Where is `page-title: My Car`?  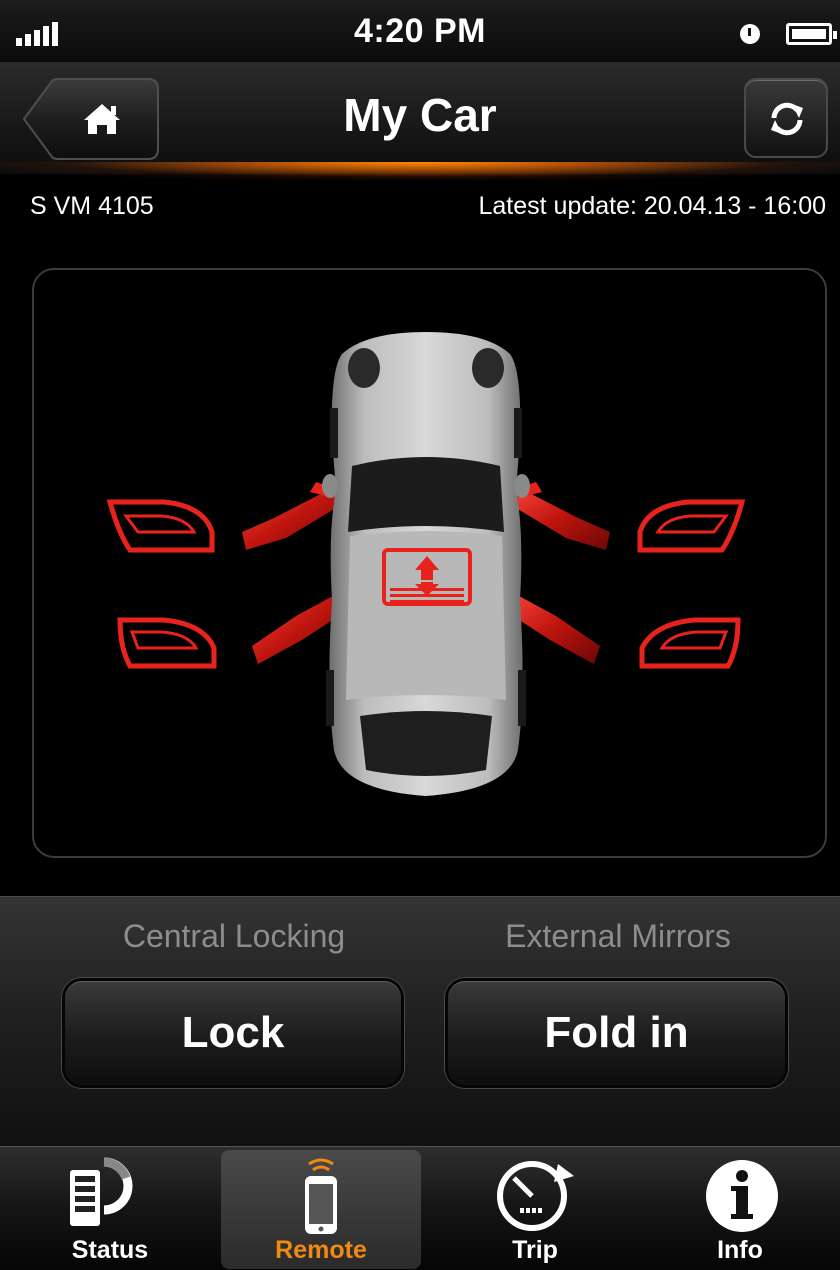
page-title: My Car is located at coordinates (420, 115).